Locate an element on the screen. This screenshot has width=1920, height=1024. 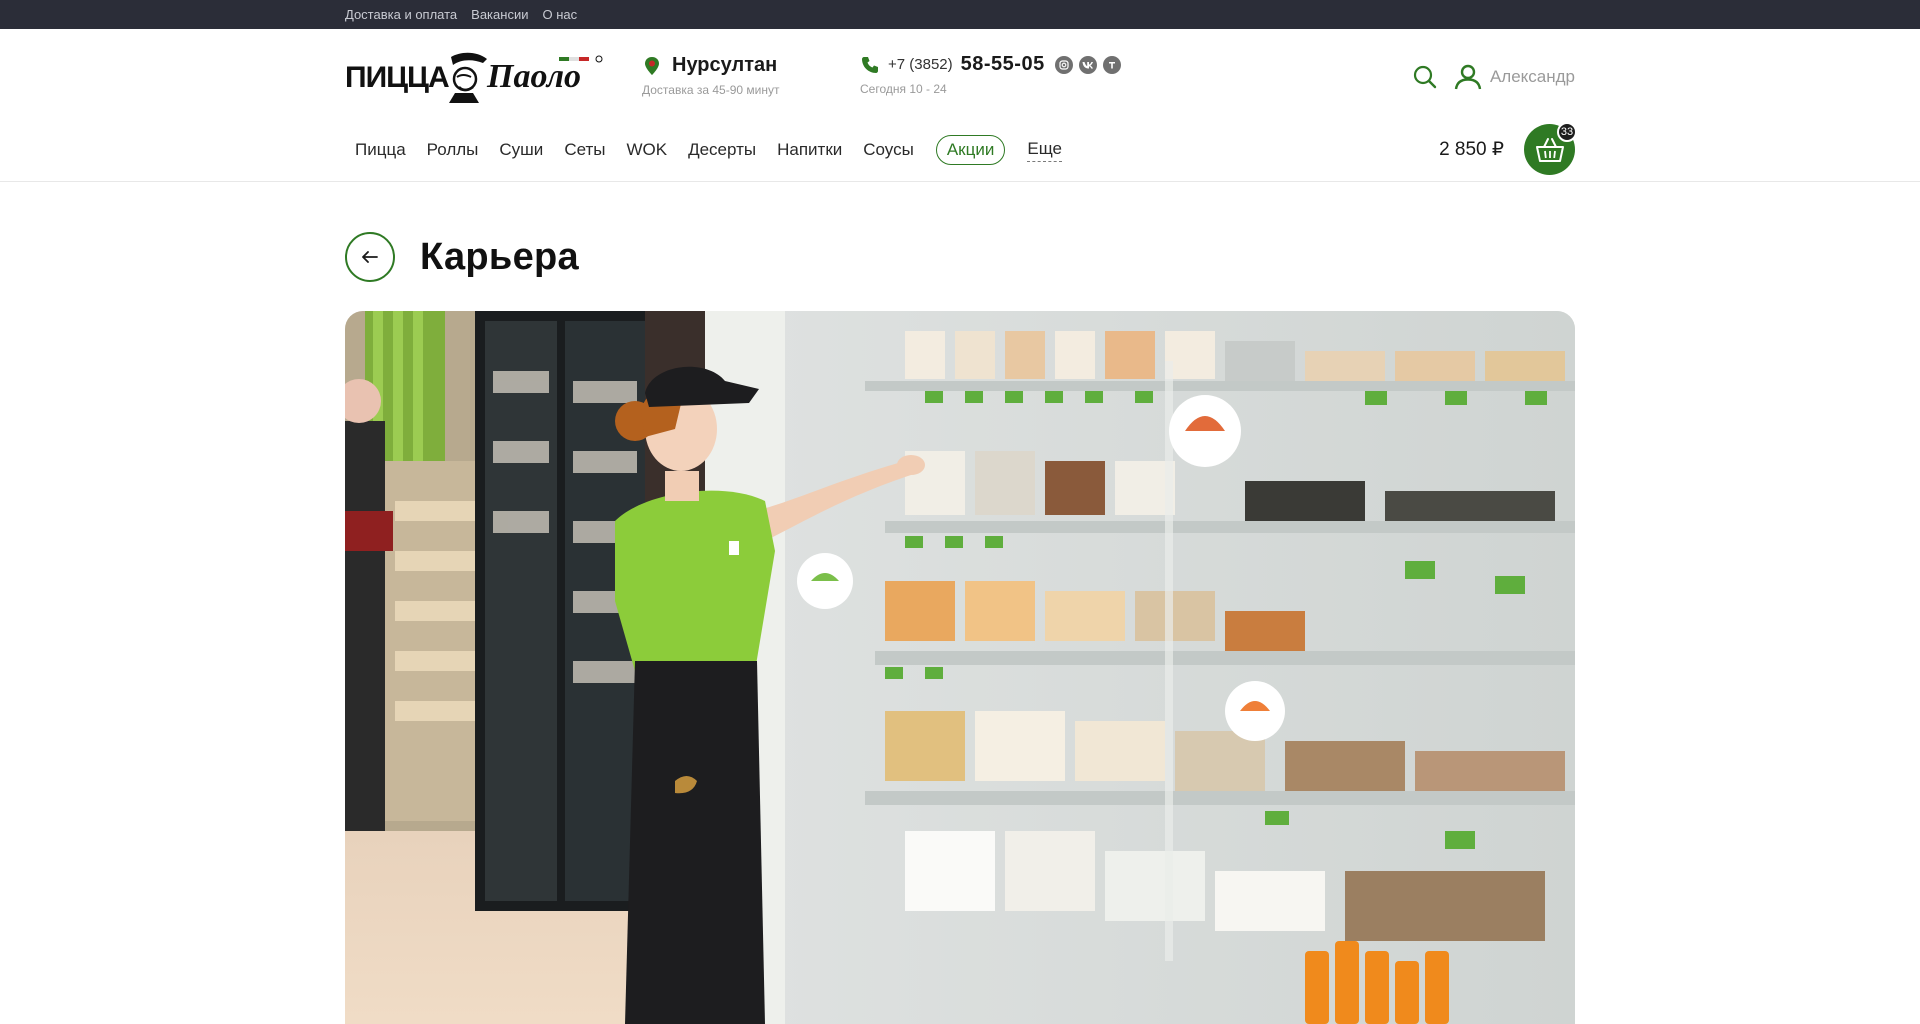
topbar-link-about: О нас is located at coordinates (559, 14).